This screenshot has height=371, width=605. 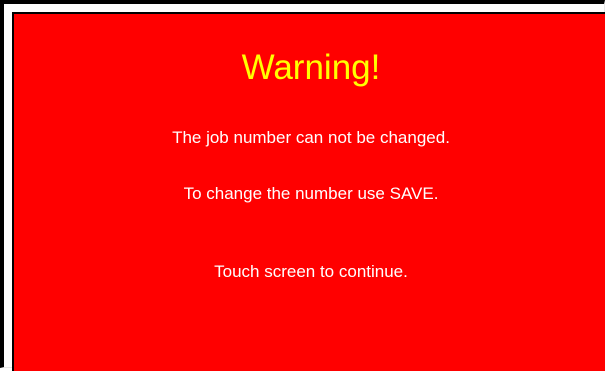 I want to click on continue-instruction: Touch screen to continue., so click(x=311, y=271).